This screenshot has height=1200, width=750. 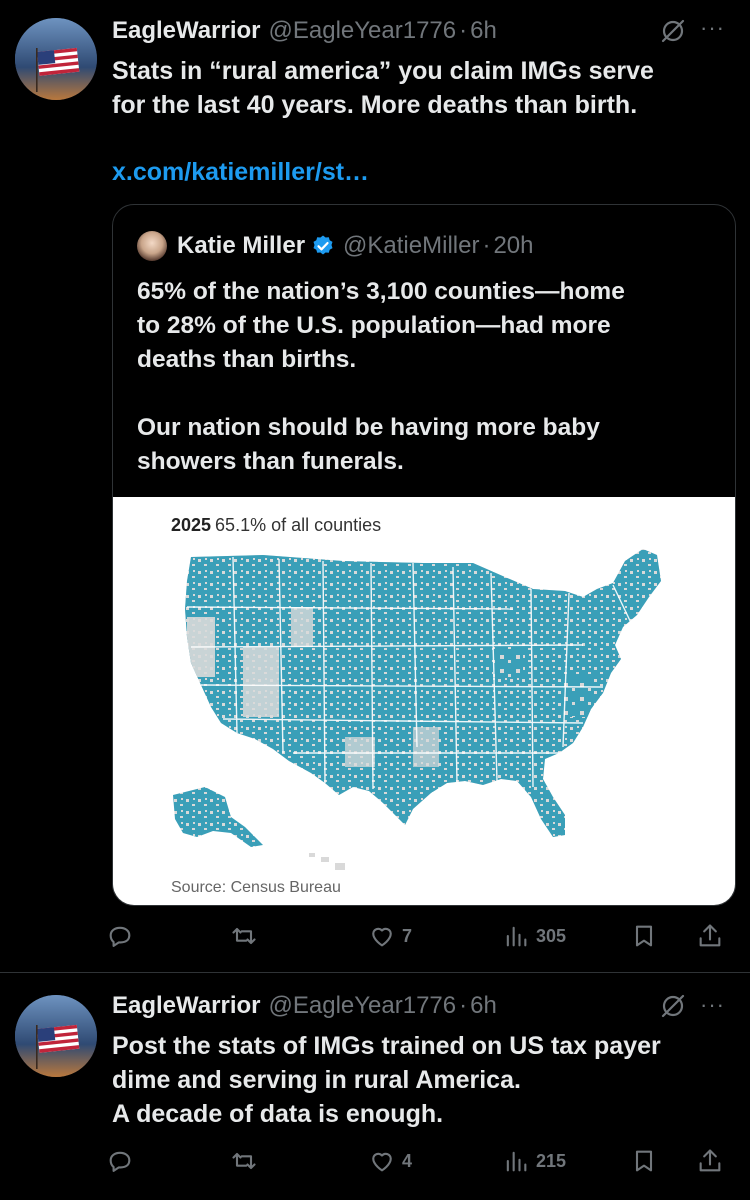 I want to click on map-source: Source: Census Bureau, so click(x=256, y=887).